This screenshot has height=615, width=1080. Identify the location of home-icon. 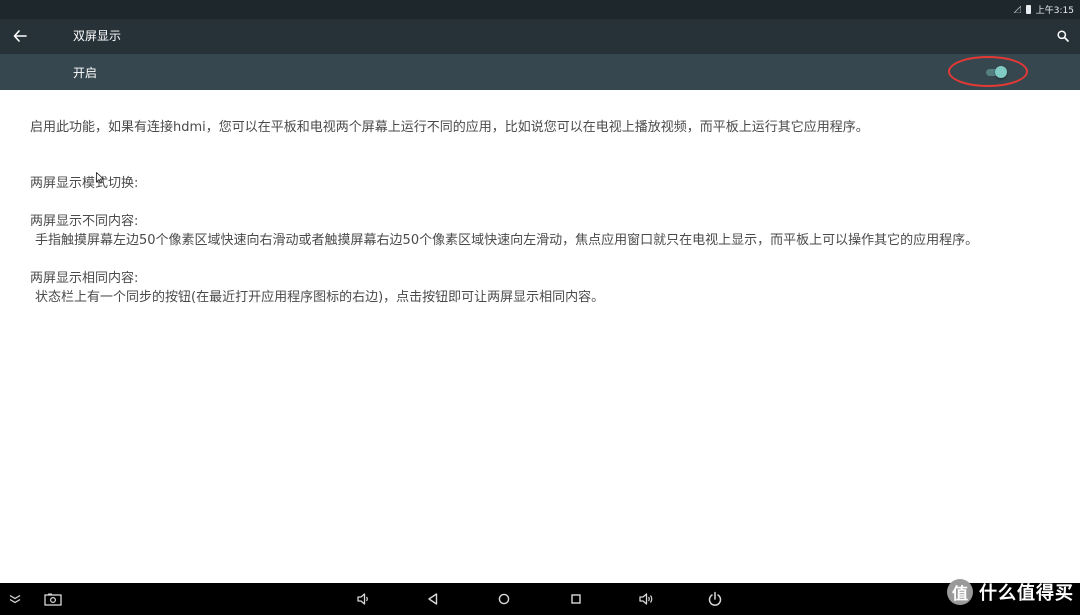
(504, 599).